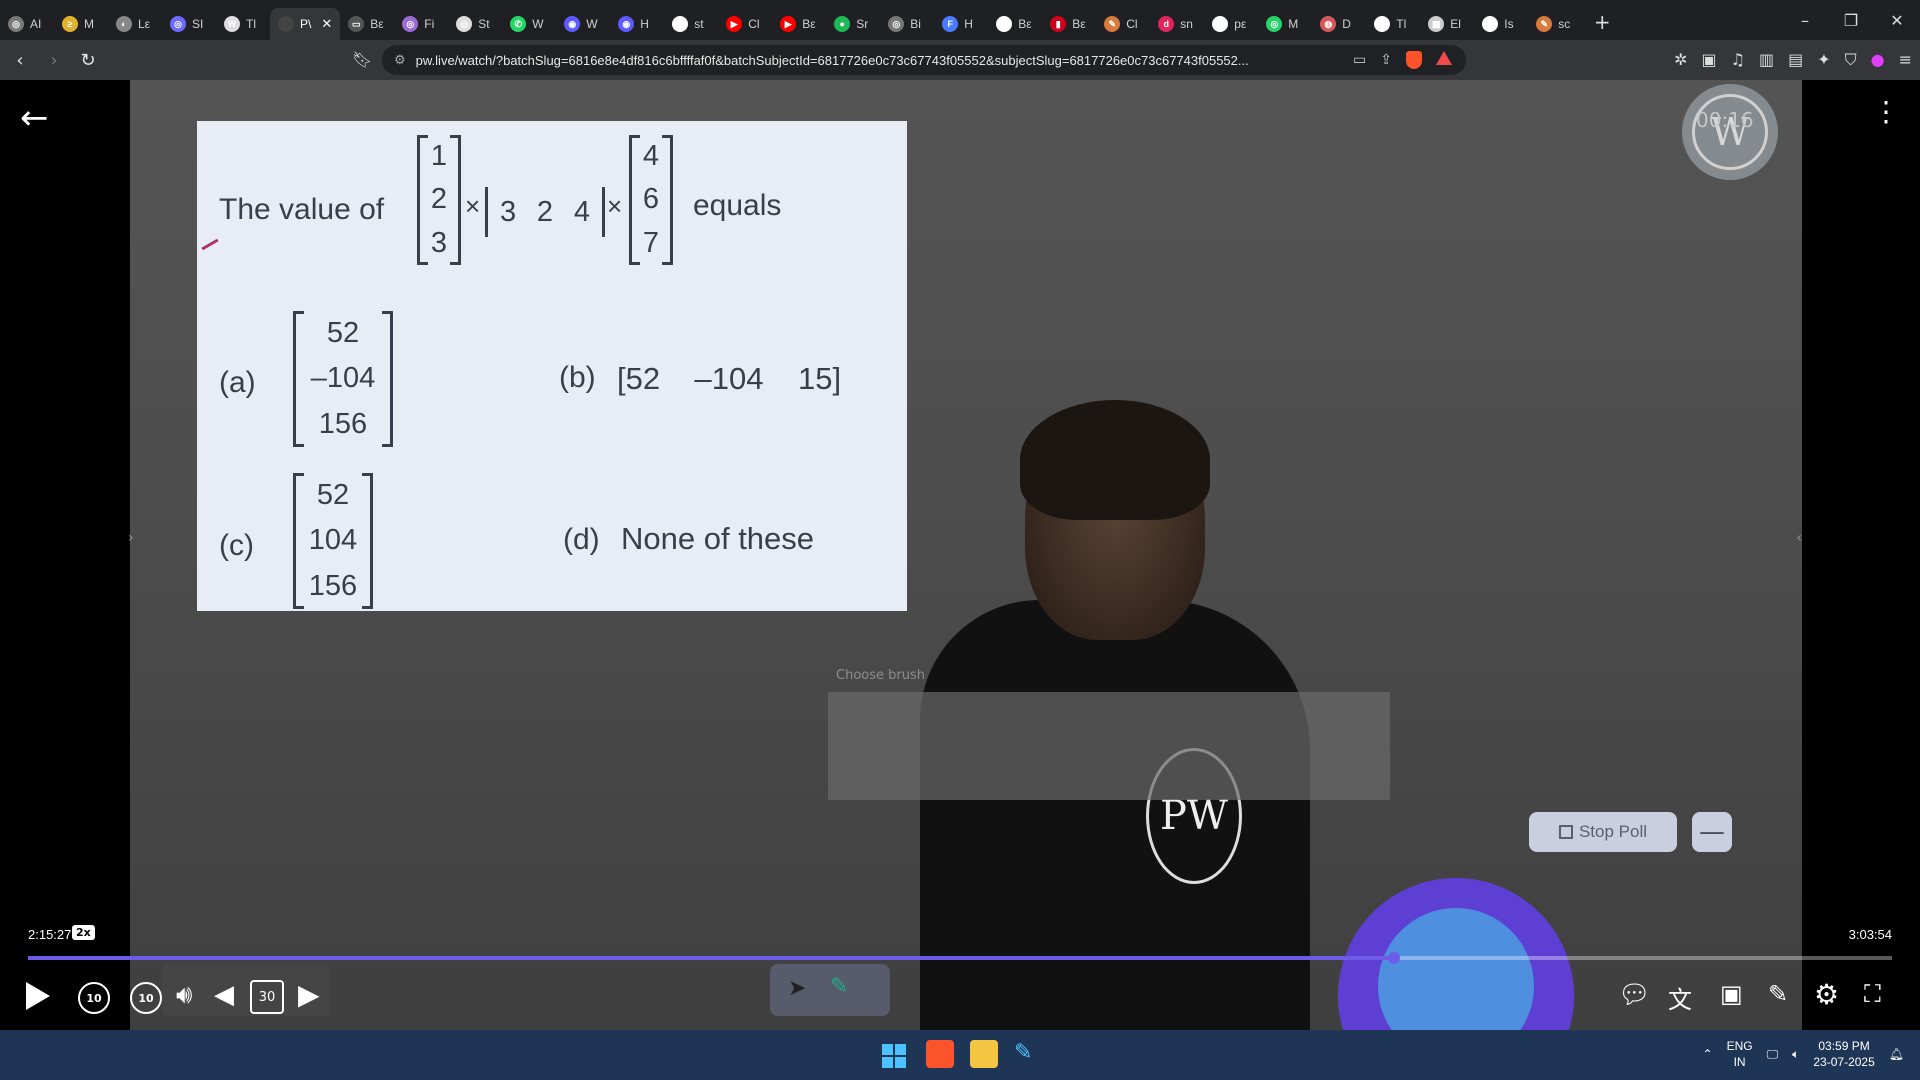 Image resolution: width=1920 pixels, height=1080 pixels. What do you see at coordinates (1905, 60) in the screenshot?
I see `menu-icon: ≡` at bounding box center [1905, 60].